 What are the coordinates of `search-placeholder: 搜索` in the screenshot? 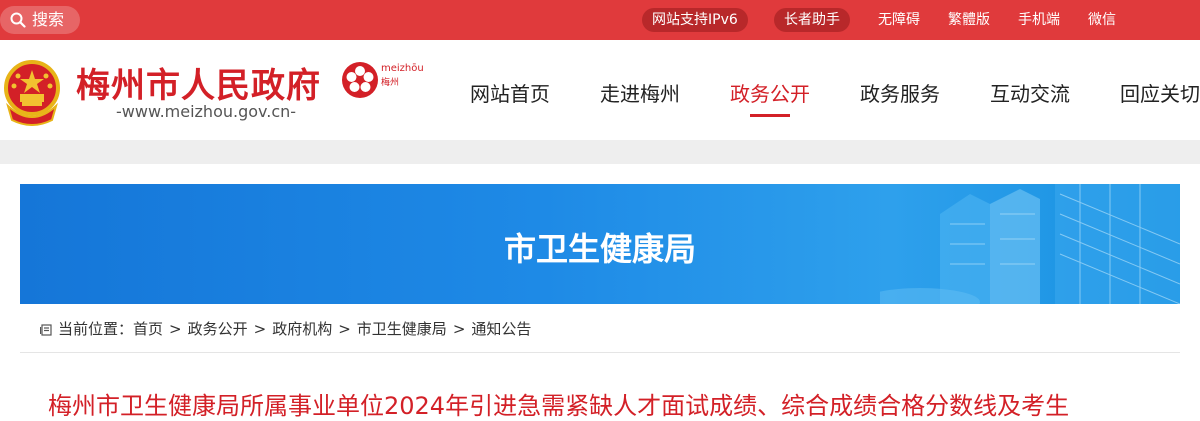 It's located at (48, 19).